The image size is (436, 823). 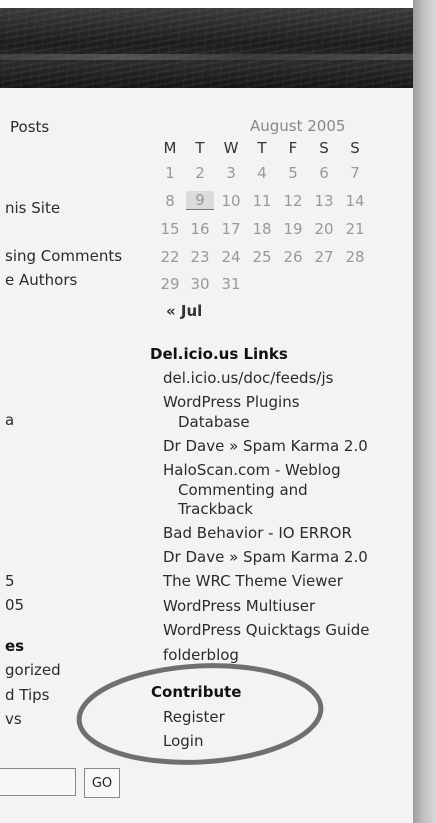 What do you see at coordinates (219, 354) in the screenshot?
I see `delicious-heading: Del.icio.us Links` at bounding box center [219, 354].